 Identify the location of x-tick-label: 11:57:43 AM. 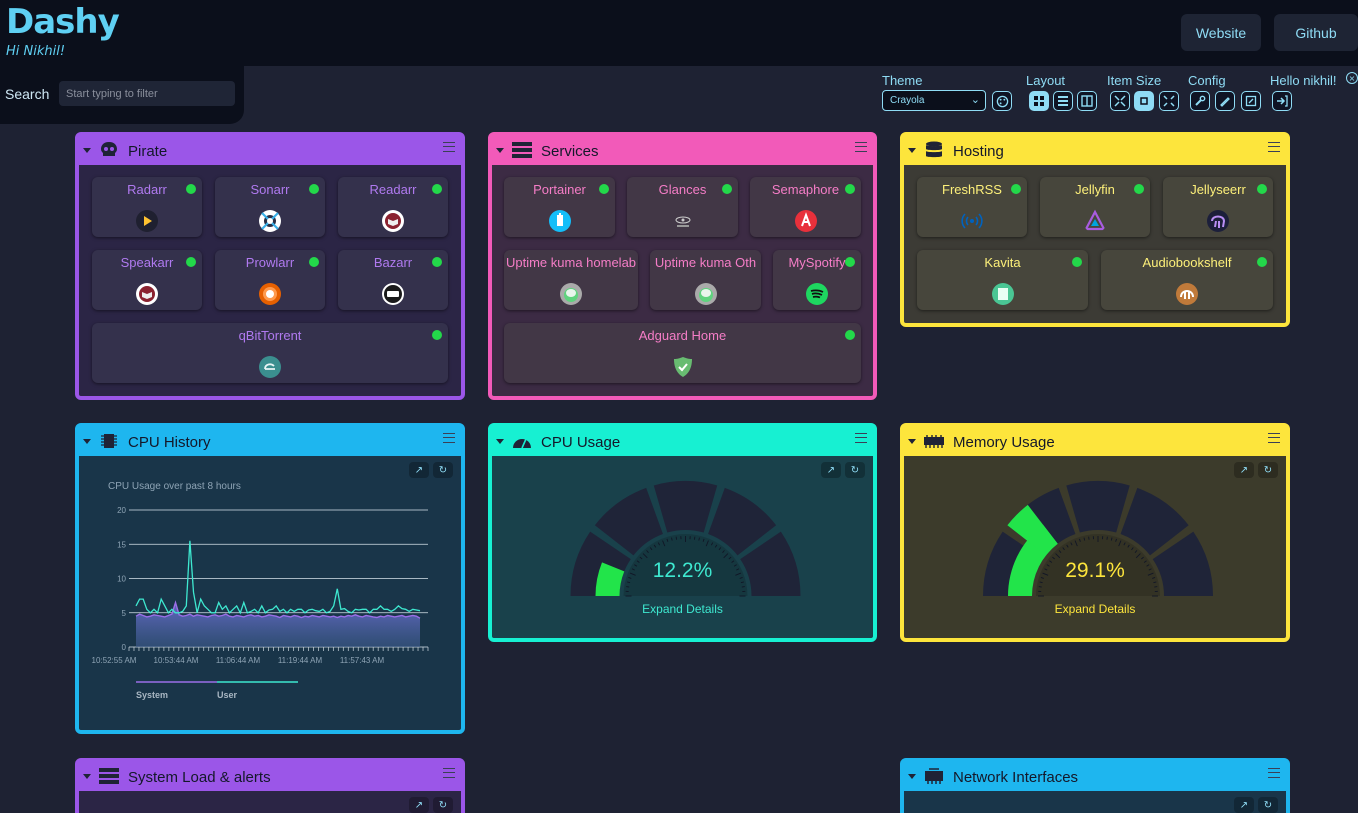
(362, 660).